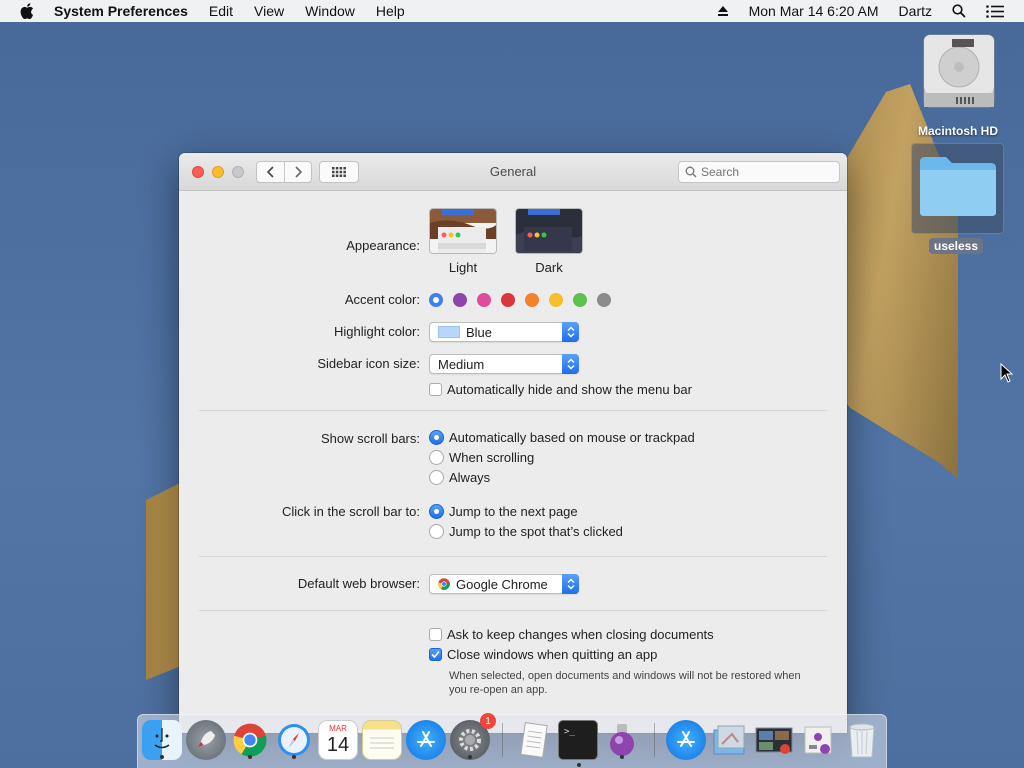 The width and height of the screenshot is (1024, 768). Describe the element at coordinates (463, 231) in the screenshot. I see `appearance-light-thumbnail` at that location.